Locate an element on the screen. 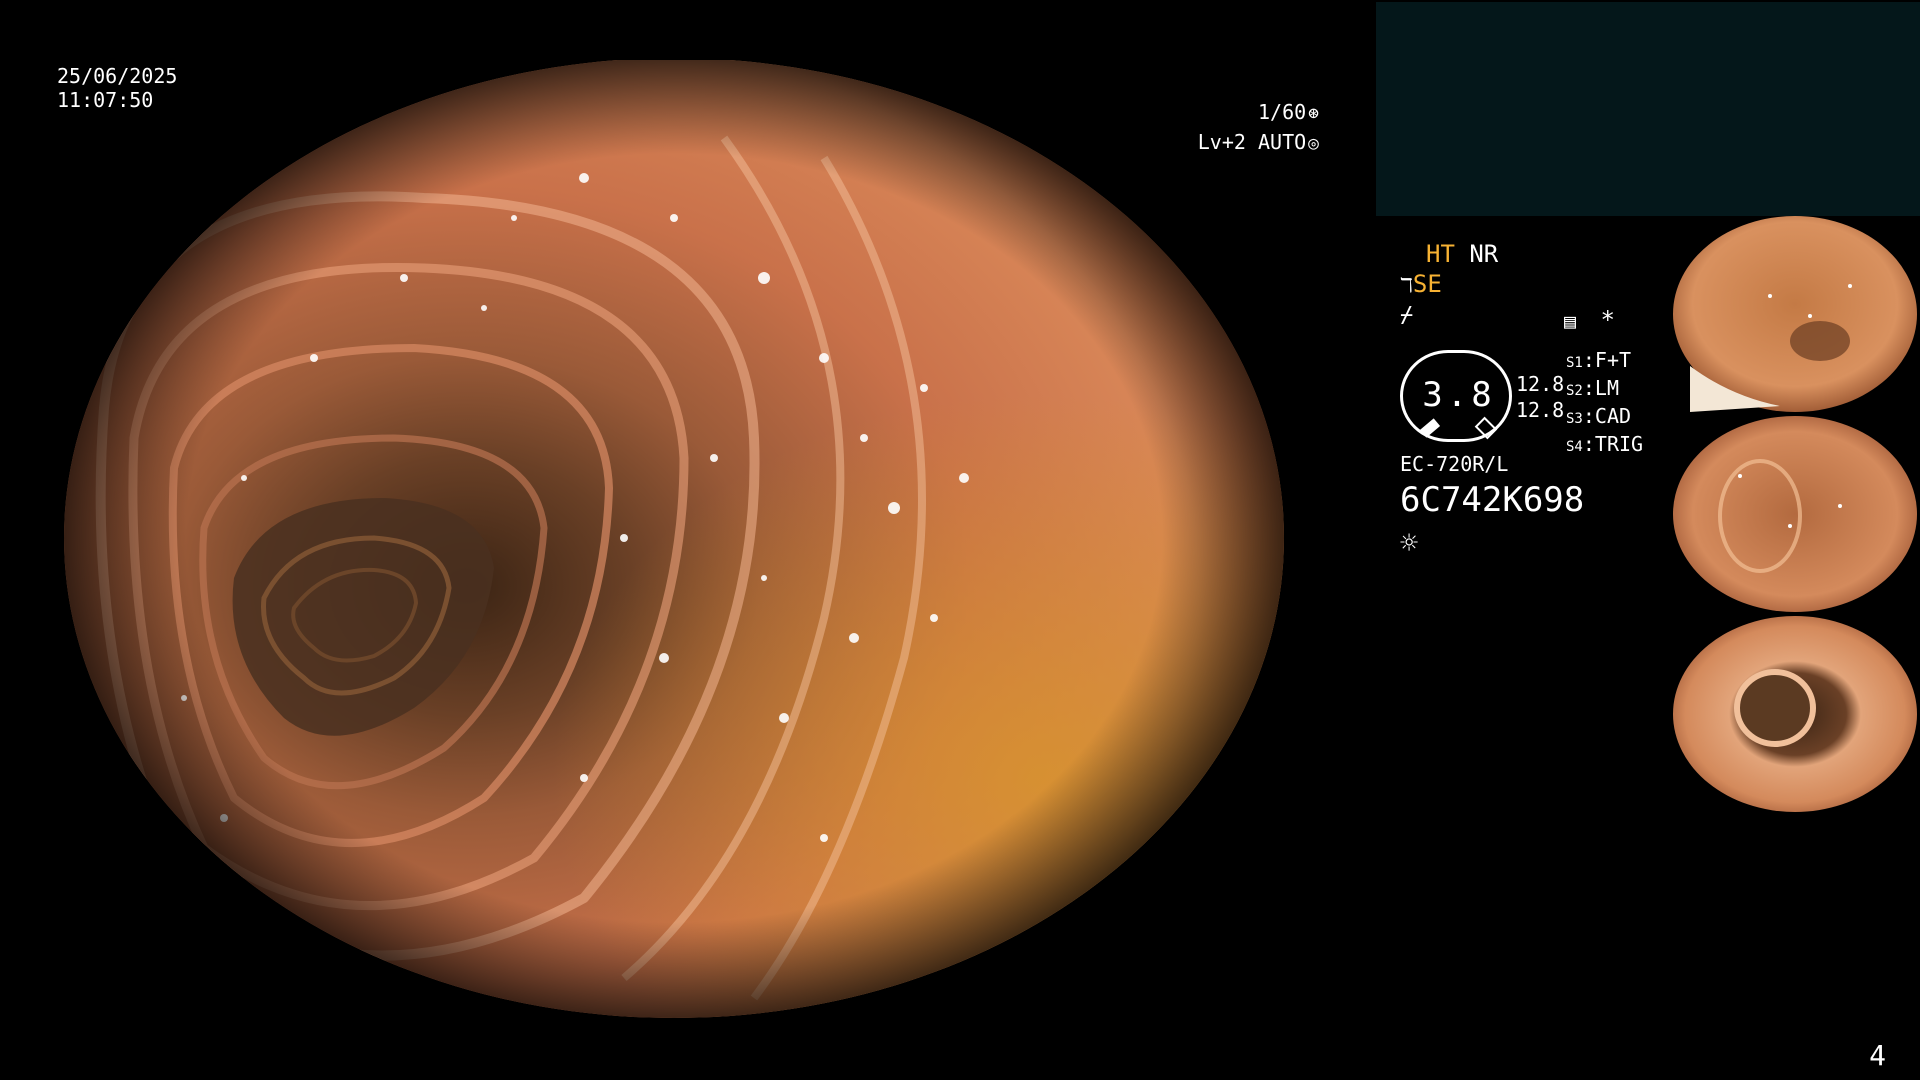 The width and height of the screenshot is (1920, 1080). exposure-overlay: 1/60 ⊛ Lv+2 AUTO ◎ is located at coordinates (1258, 128).